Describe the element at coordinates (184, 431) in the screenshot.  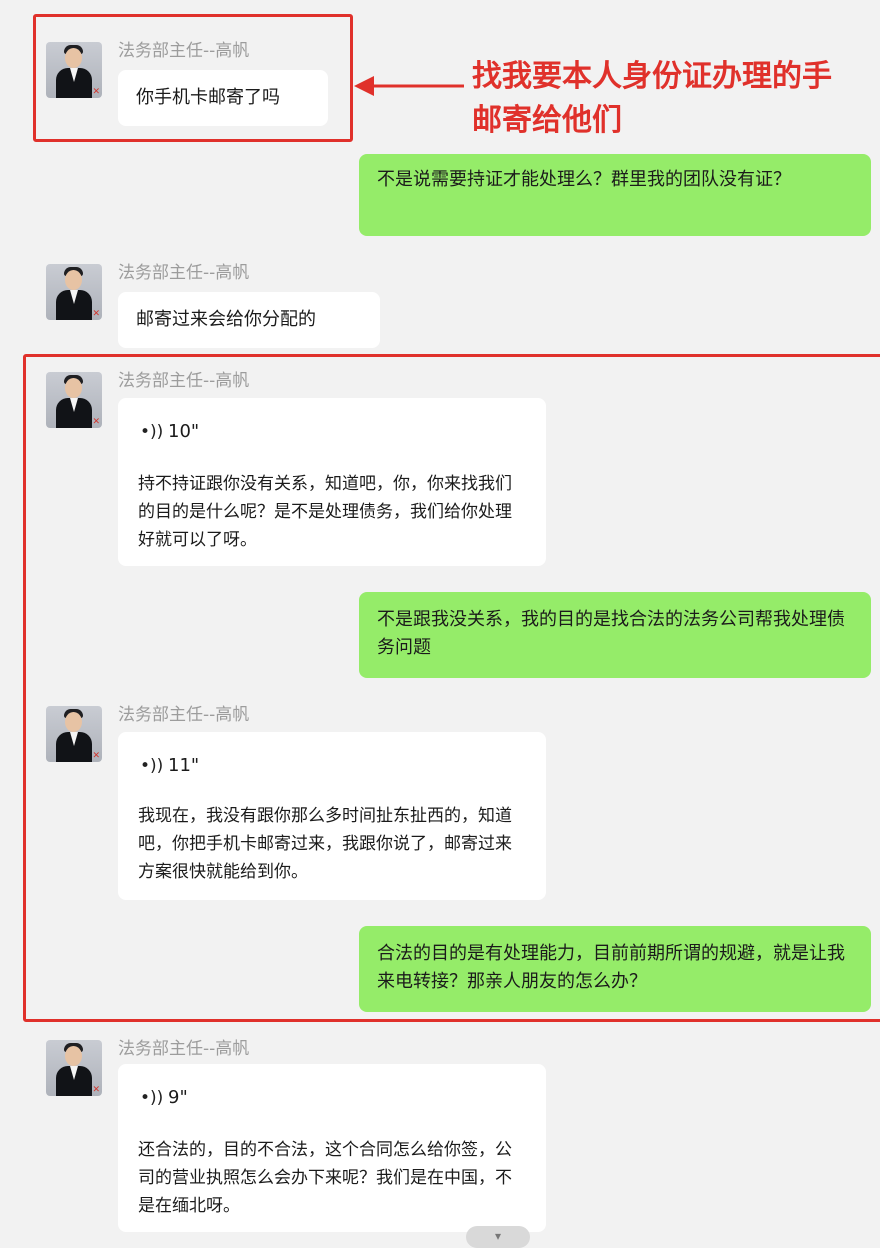
I see `voice-duration: 10"` at that location.